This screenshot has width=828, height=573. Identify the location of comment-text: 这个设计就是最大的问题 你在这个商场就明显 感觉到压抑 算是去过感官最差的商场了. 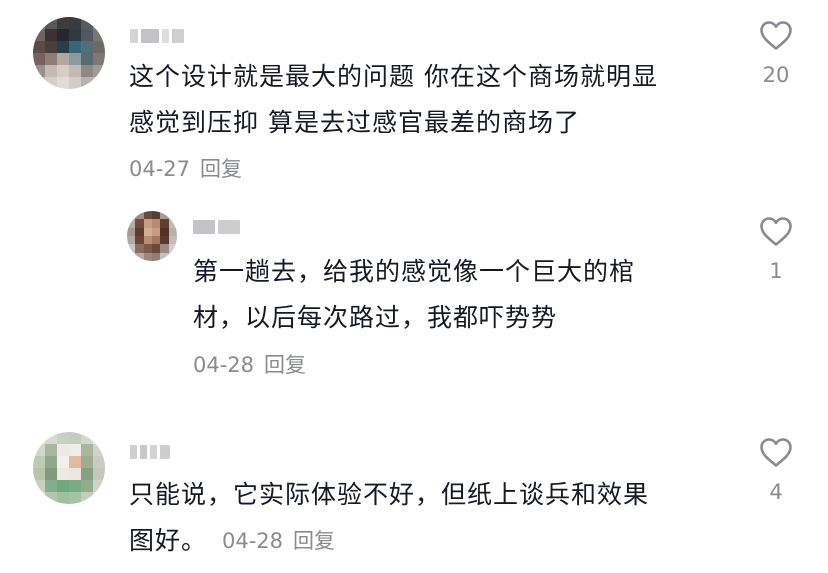
(393, 100).